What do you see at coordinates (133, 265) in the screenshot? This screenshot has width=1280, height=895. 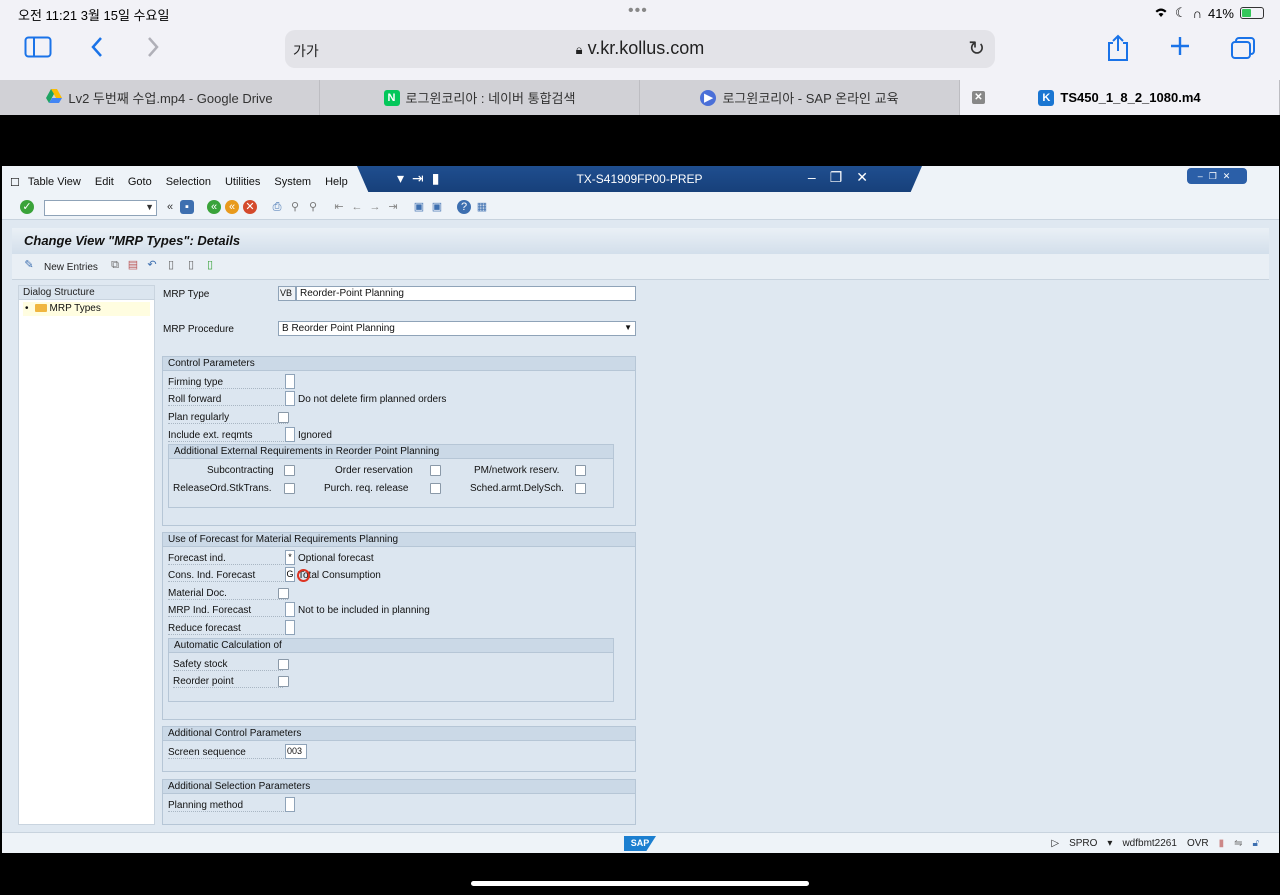 I see `delete-icon: ▤` at bounding box center [133, 265].